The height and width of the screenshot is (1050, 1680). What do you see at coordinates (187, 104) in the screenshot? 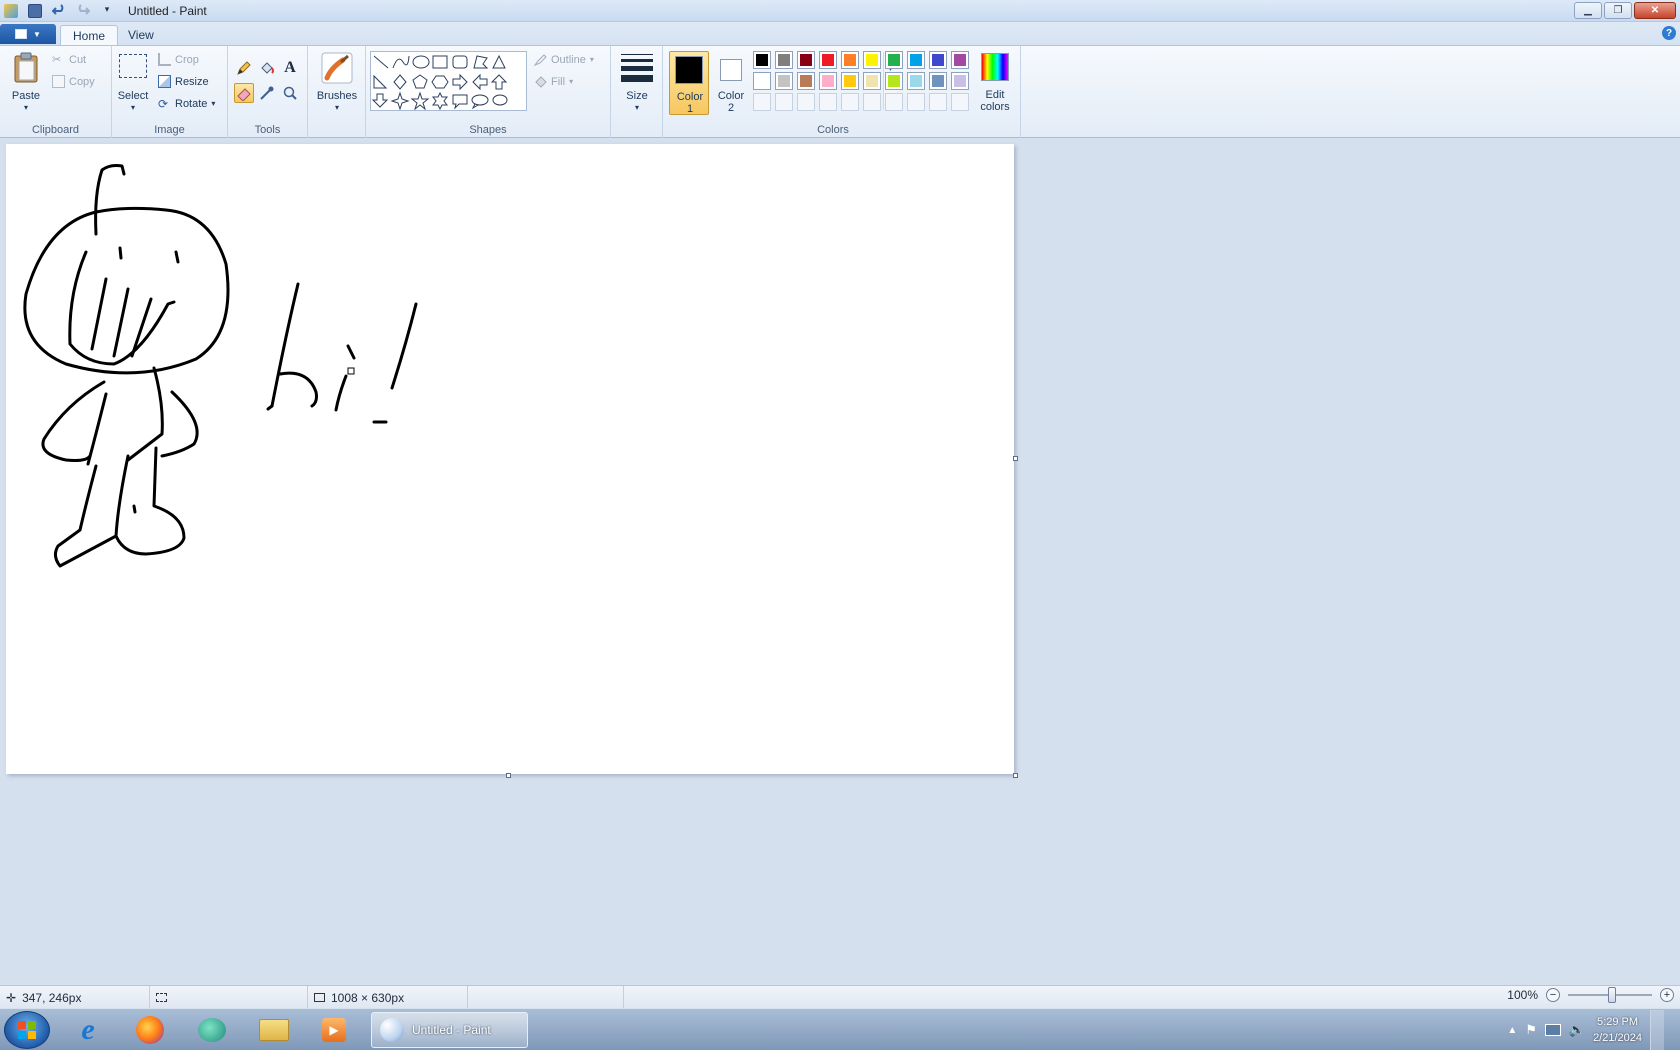
I see `rotate-button: ⟳ Rotate ▾` at bounding box center [187, 104].